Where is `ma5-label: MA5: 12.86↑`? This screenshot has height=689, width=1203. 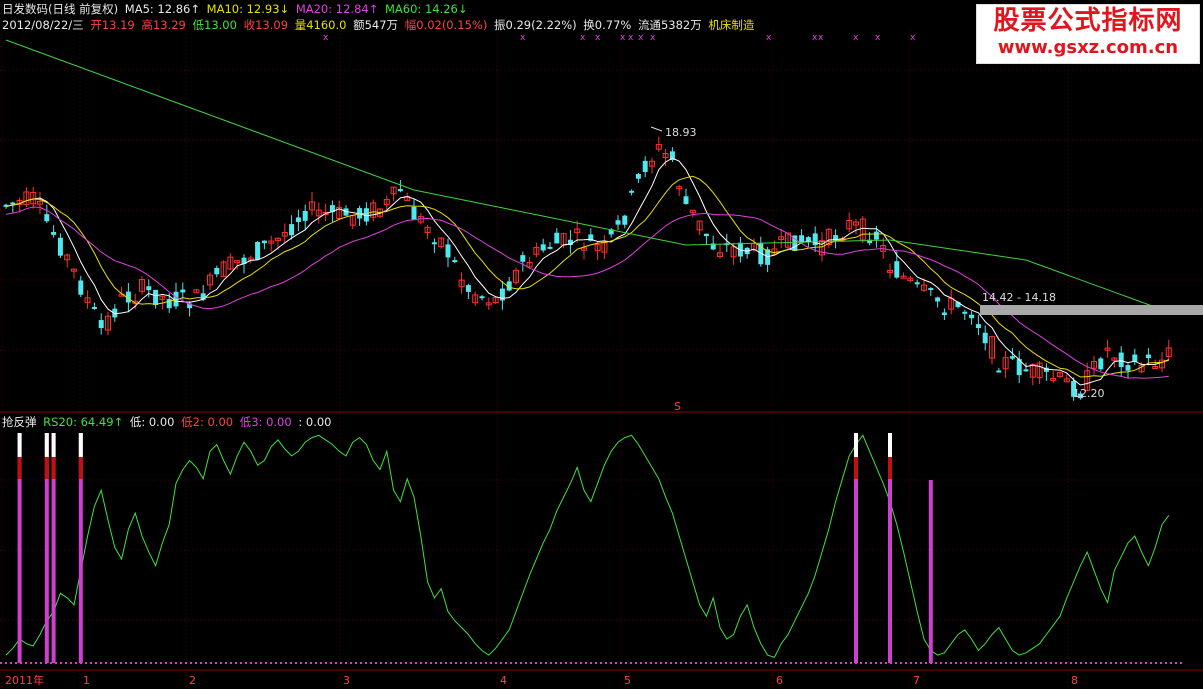 ma5-label: MA5: 12.86↑ is located at coordinates (162, 9).